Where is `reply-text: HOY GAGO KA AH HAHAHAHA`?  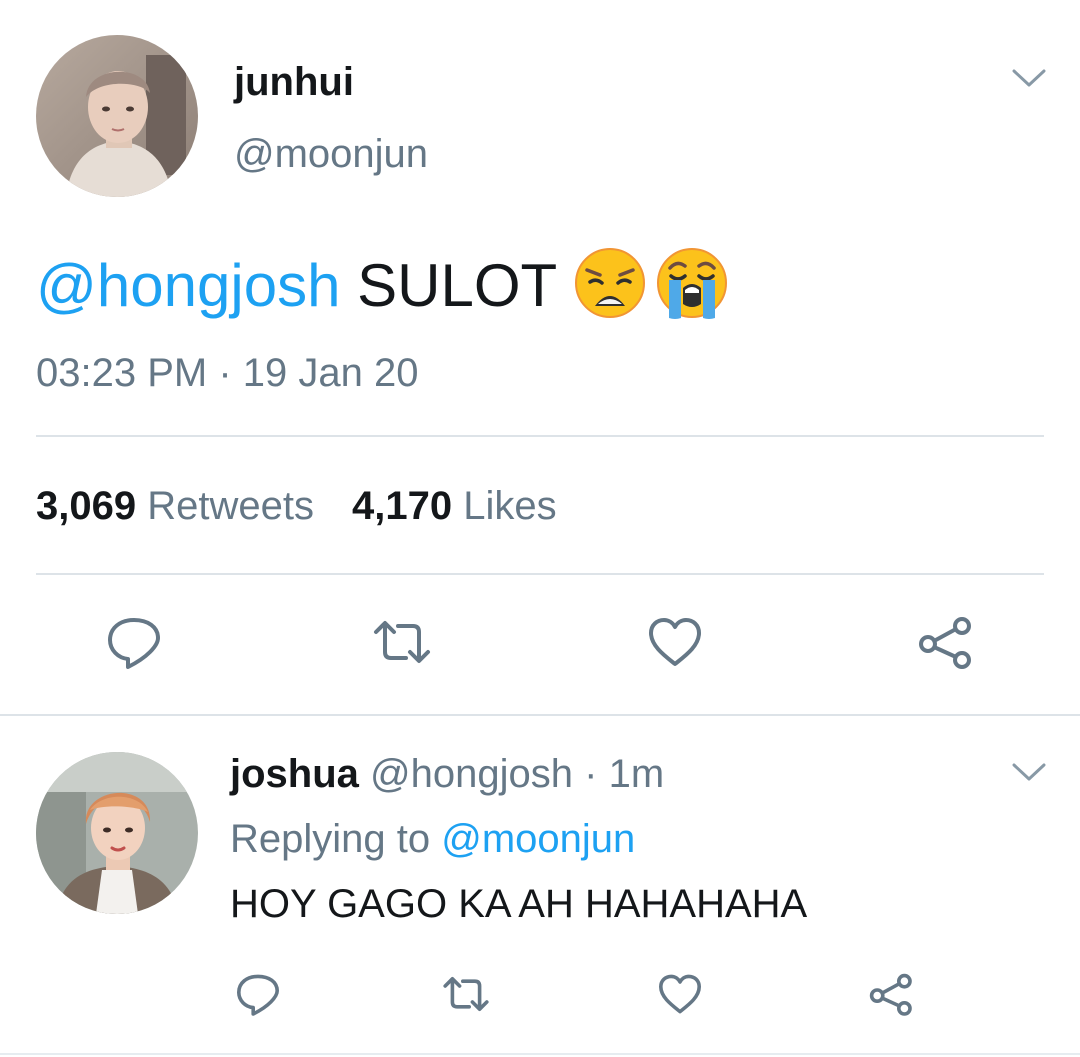 reply-text: HOY GAGO KA AH HAHAHAHA is located at coordinates (519, 904).